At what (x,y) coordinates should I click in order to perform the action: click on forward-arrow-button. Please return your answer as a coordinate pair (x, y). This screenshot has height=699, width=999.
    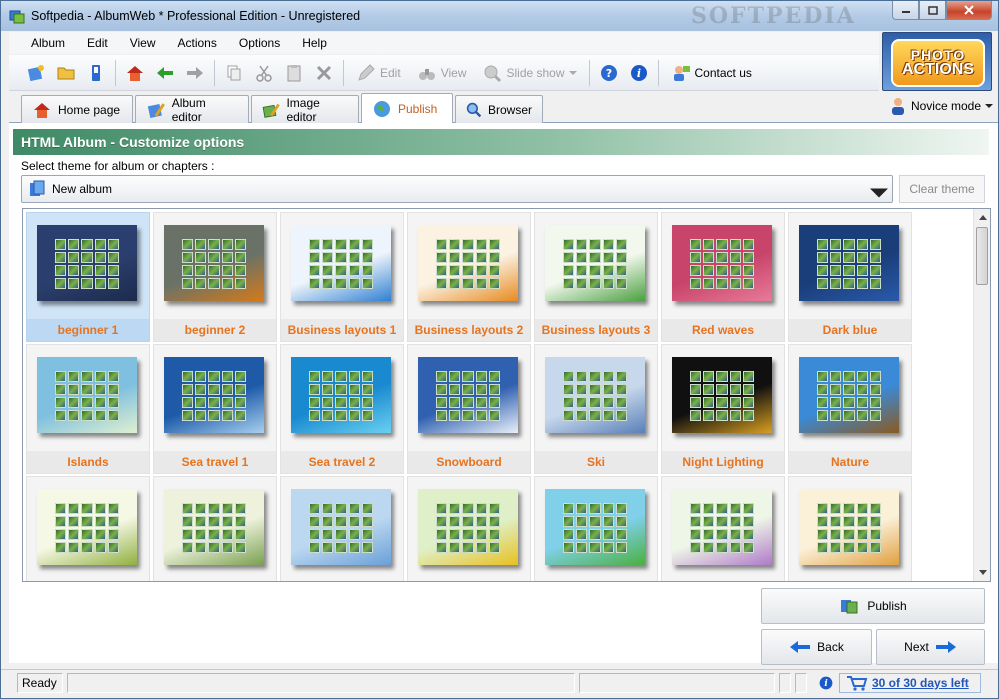
    Looking at the image, I should click on (195, 73).